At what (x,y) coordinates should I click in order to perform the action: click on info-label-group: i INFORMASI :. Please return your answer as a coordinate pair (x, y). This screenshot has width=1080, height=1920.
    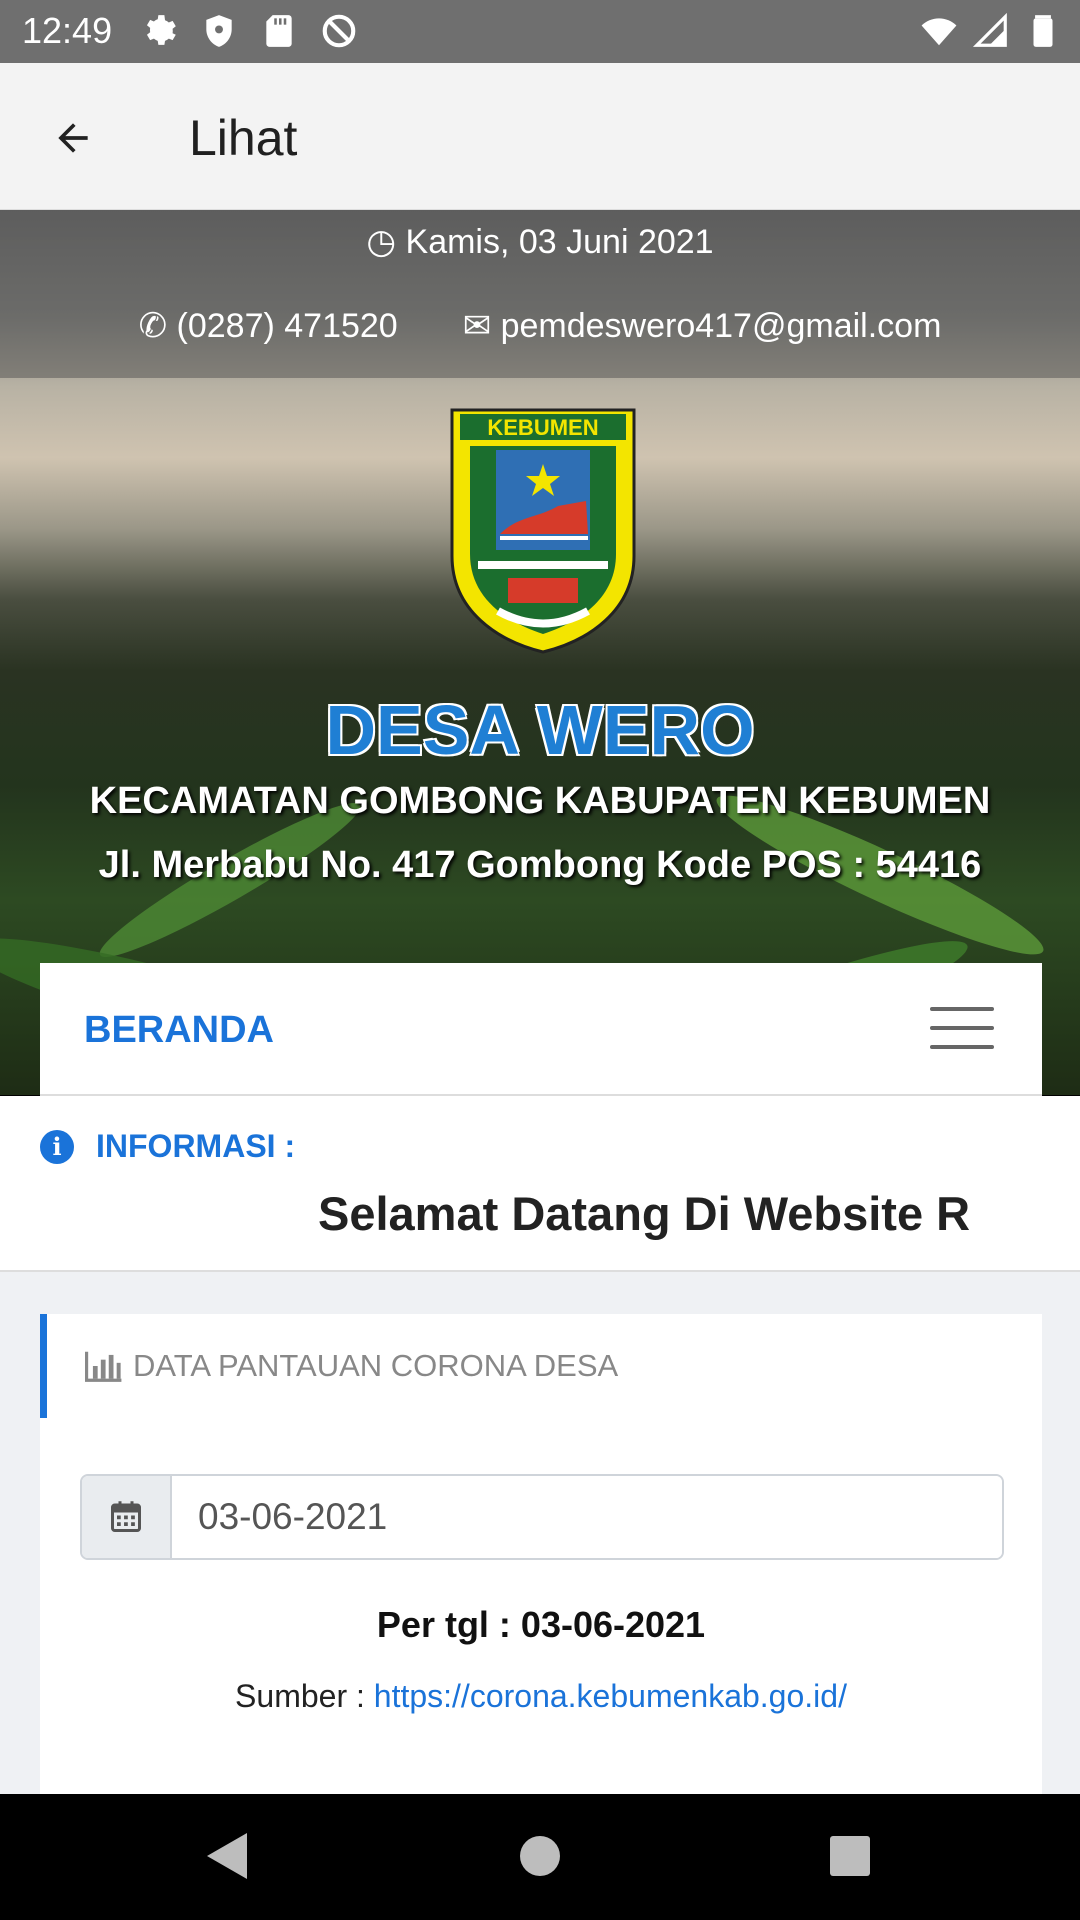
    Looking at the image, I should click on (167, 1146).